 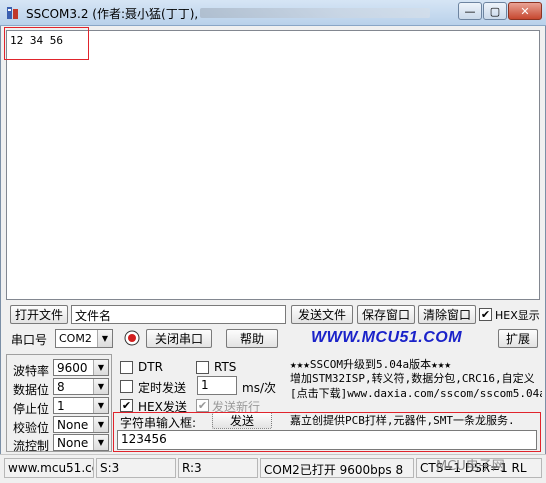 What do you see at coordinates (202, 367) in the screenshot?
I see `rts-checkbox` at bounding box center [202, 367].